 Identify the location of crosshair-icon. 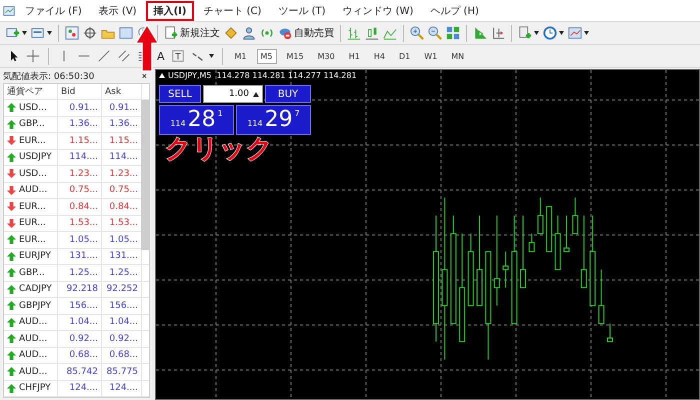
(33, 56).